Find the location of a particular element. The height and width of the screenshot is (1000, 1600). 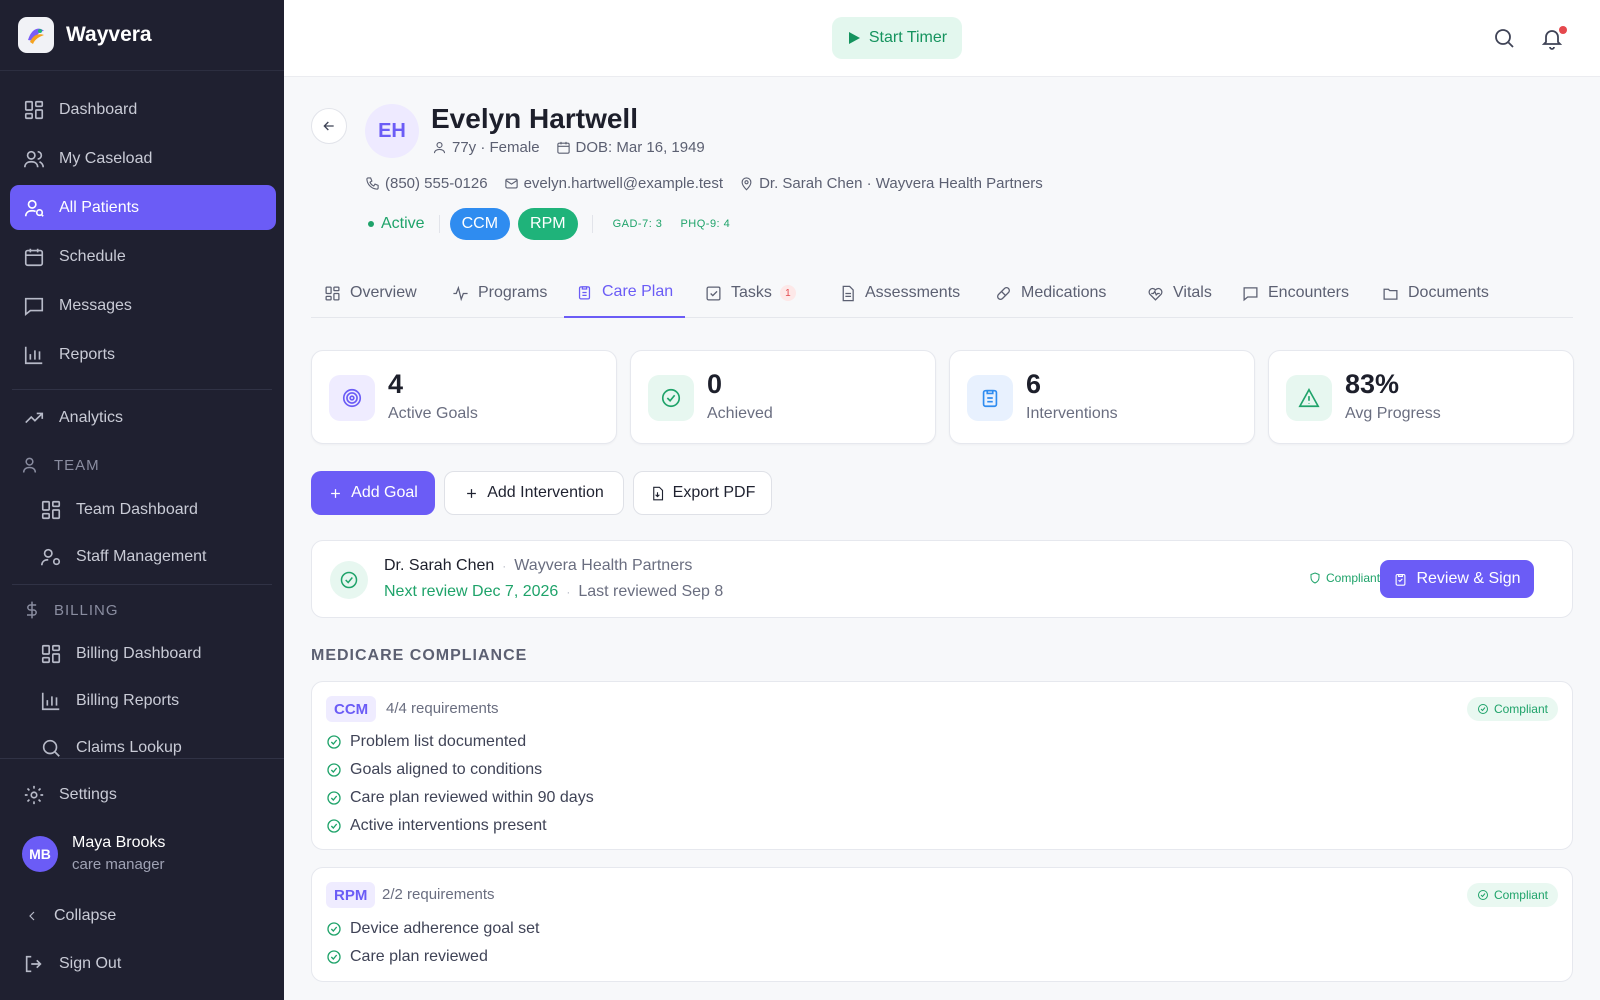

score-phq9: PHQ-9: 4 is located at coordinates (705, 224).